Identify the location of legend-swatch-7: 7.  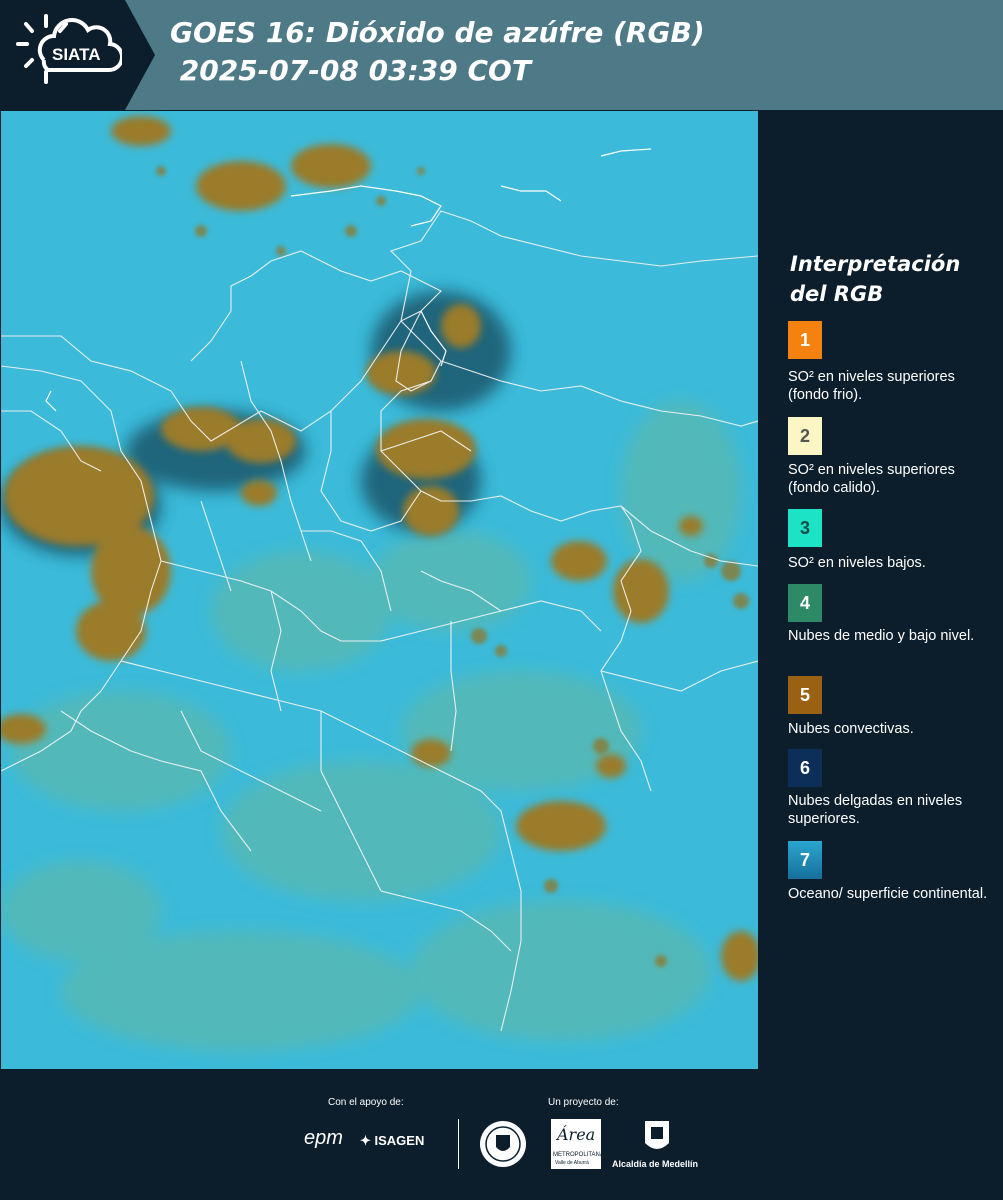
(805, 860).